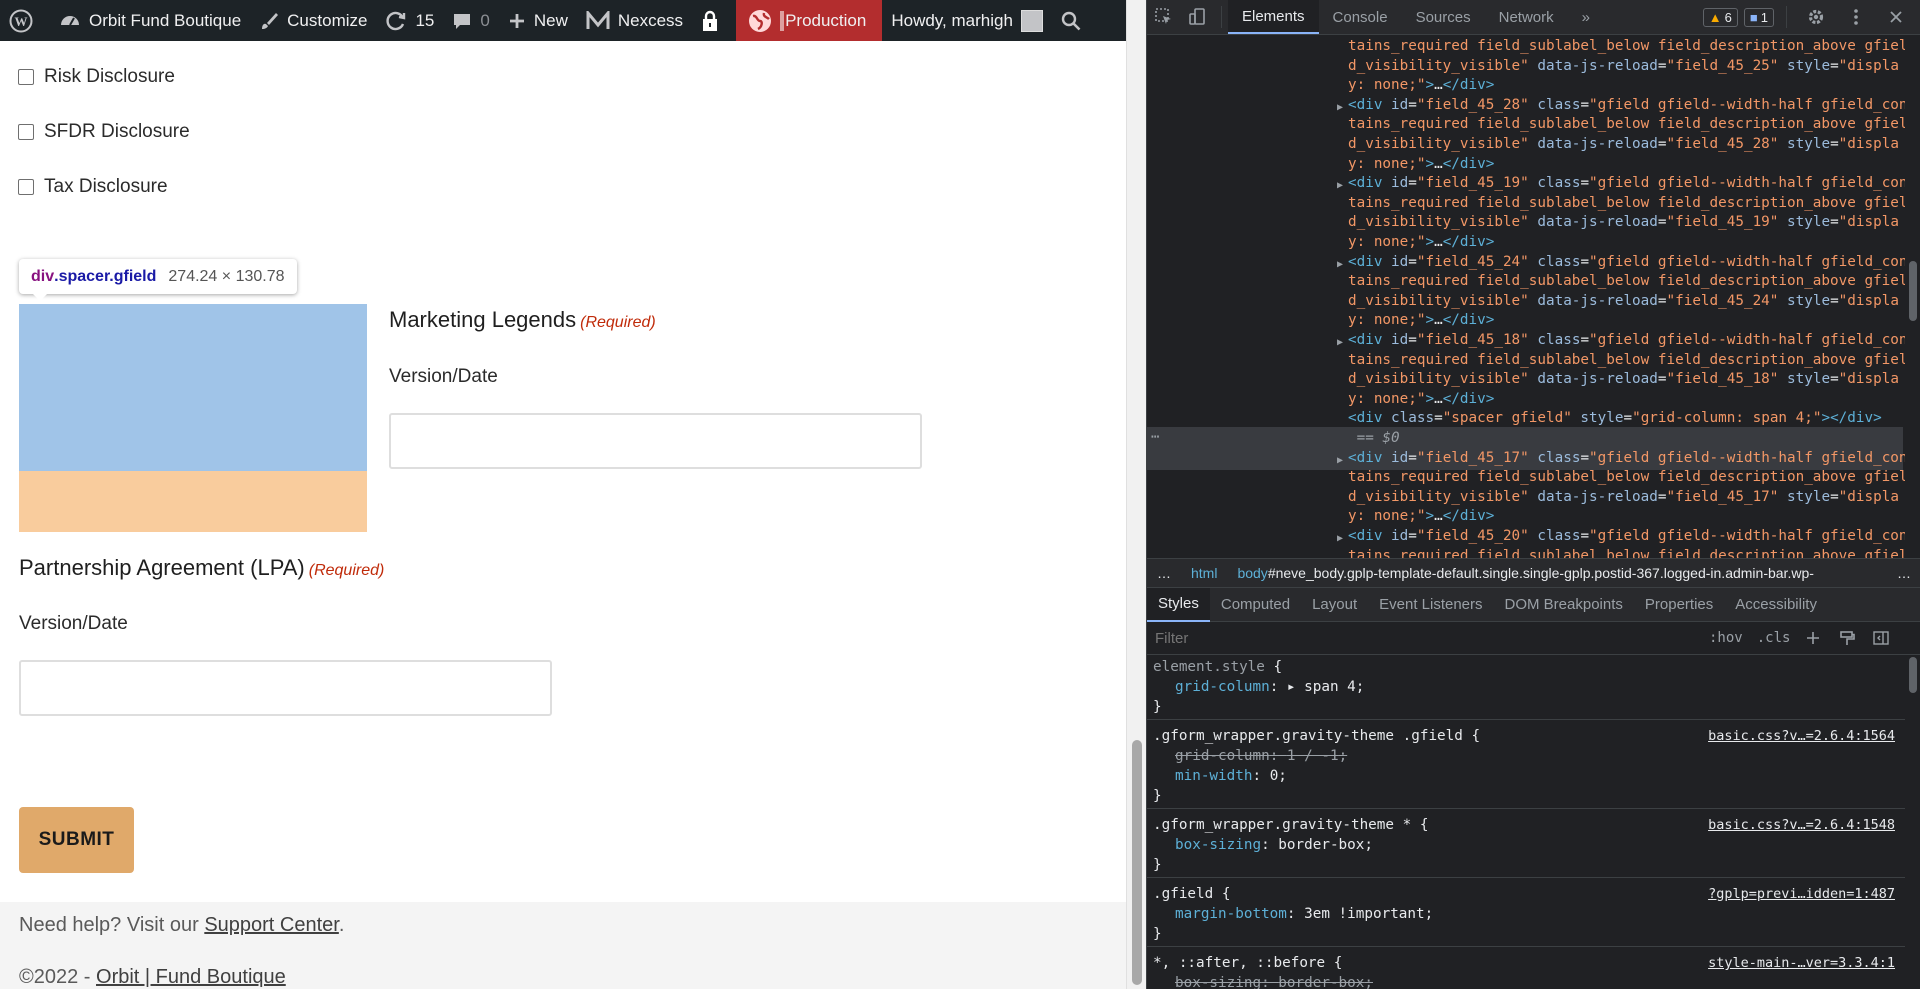 The width and height of the screenshot is (1920, 989). I want to click on warnings-badge: ▲ 6, so click(1720, 17).